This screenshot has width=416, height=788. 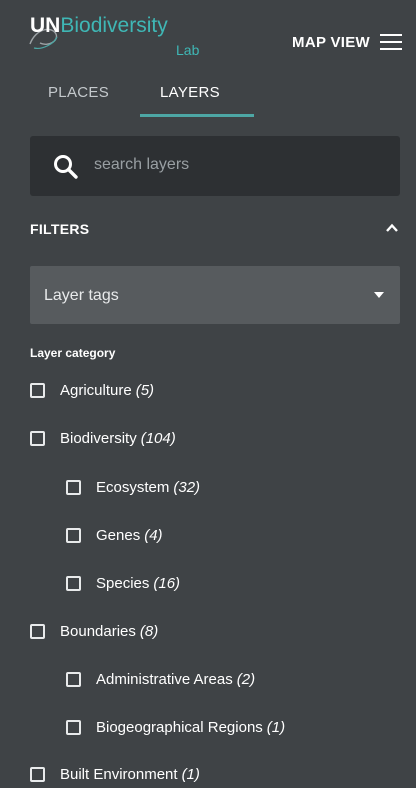 I want to click on tab-places: PLACES, so click(x=78, y=92).